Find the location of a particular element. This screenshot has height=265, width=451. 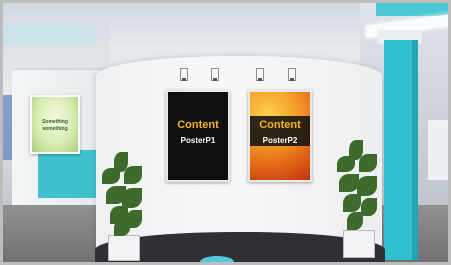

floor-marker is located at coordinates (217, 260).